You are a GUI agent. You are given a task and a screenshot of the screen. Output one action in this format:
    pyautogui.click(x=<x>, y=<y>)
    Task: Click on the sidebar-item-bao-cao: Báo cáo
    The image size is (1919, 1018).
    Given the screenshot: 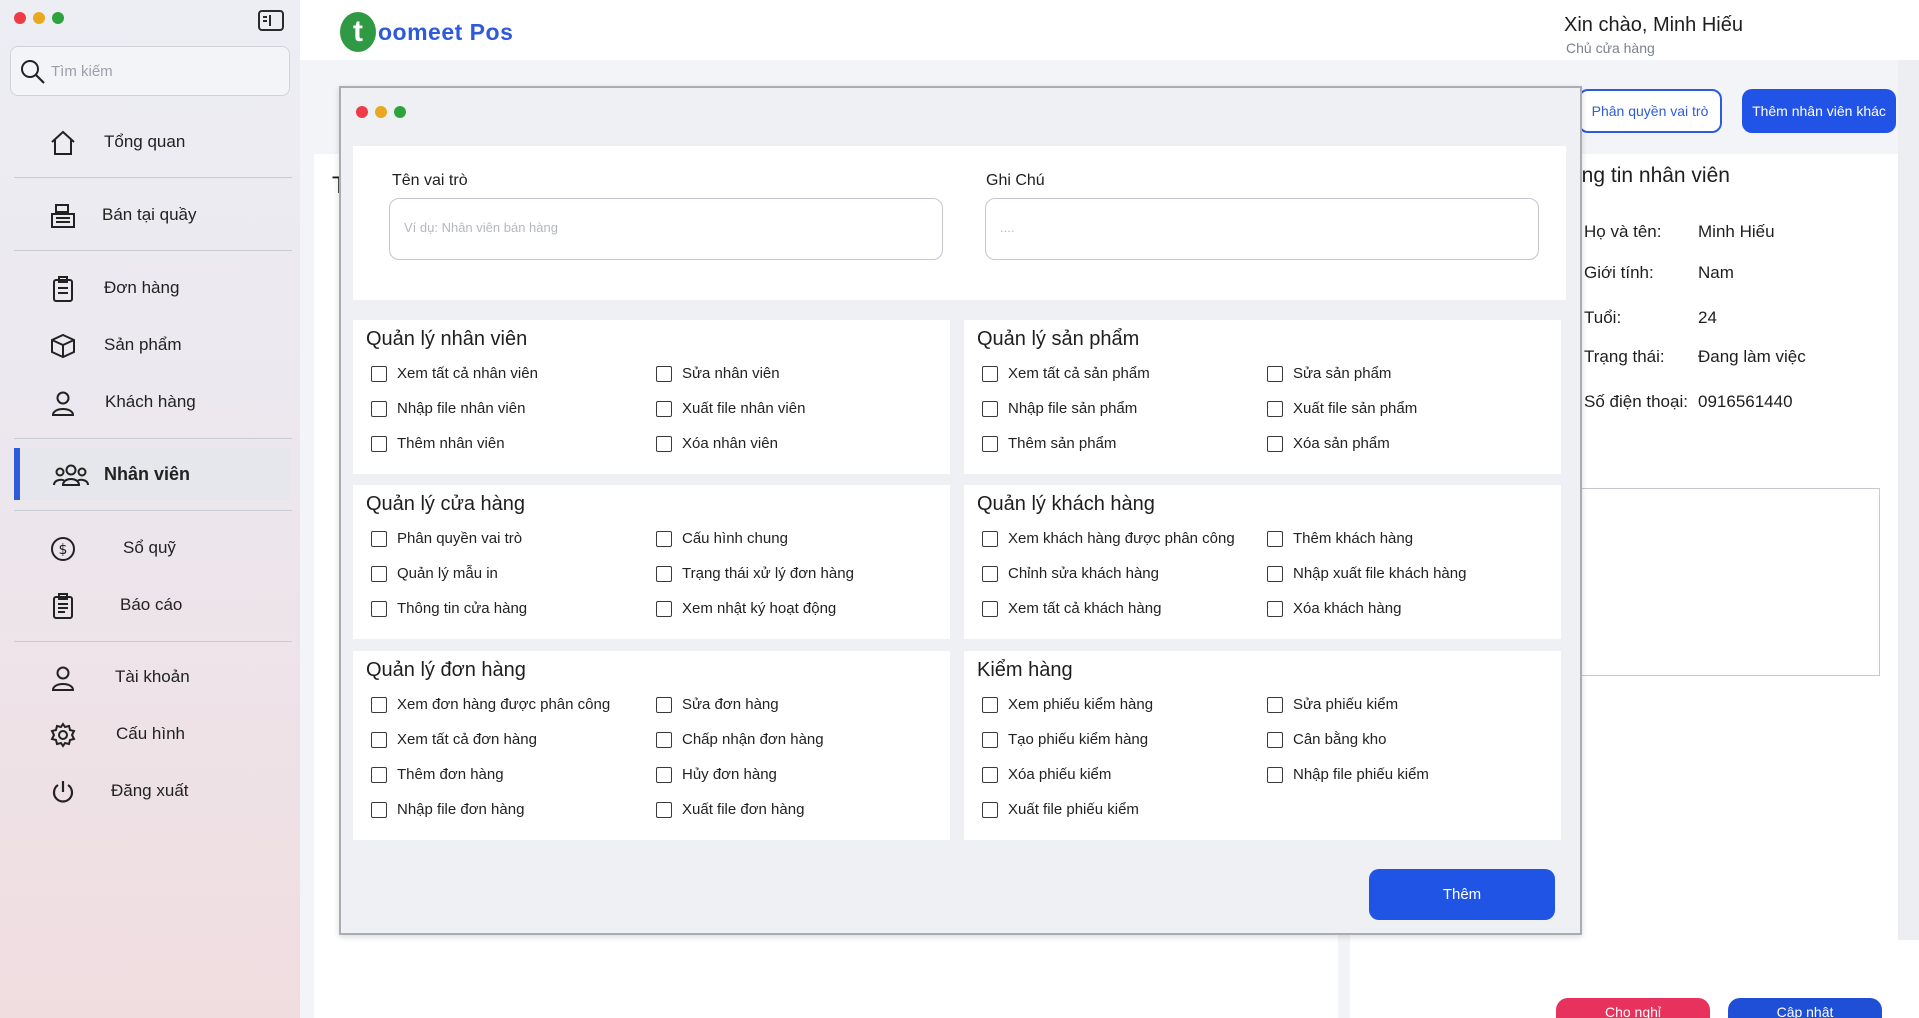 What is the action you would take?
    pyautogui.click(x=152, y=605)
    